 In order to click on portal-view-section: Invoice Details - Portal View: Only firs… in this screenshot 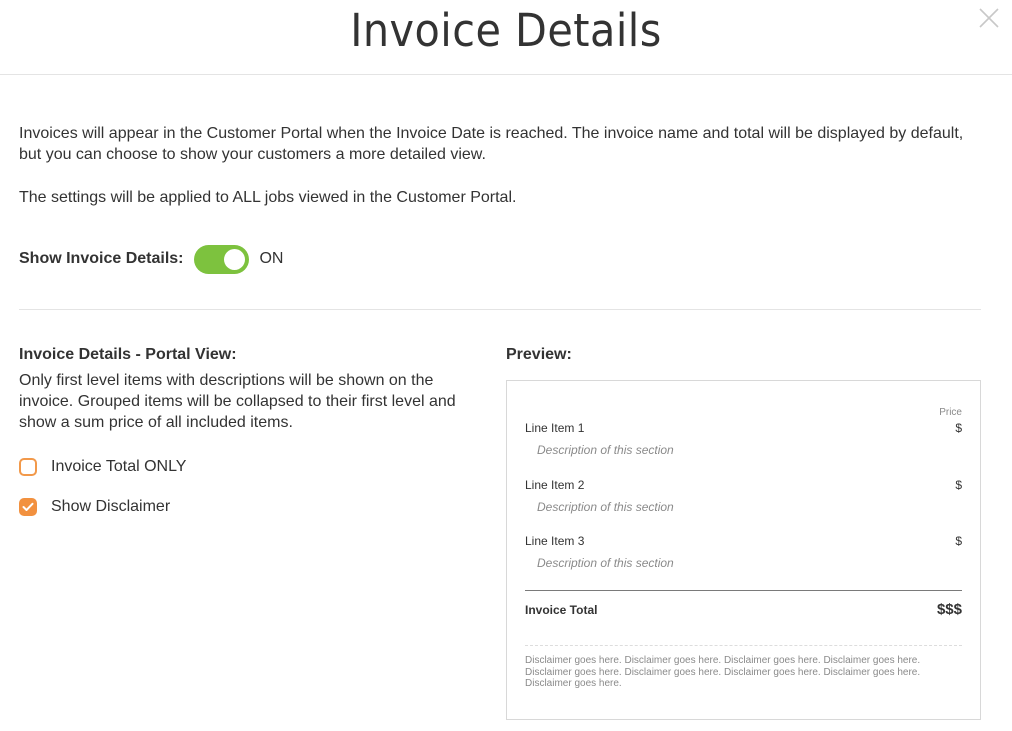, I will do `click(259, 431)`.